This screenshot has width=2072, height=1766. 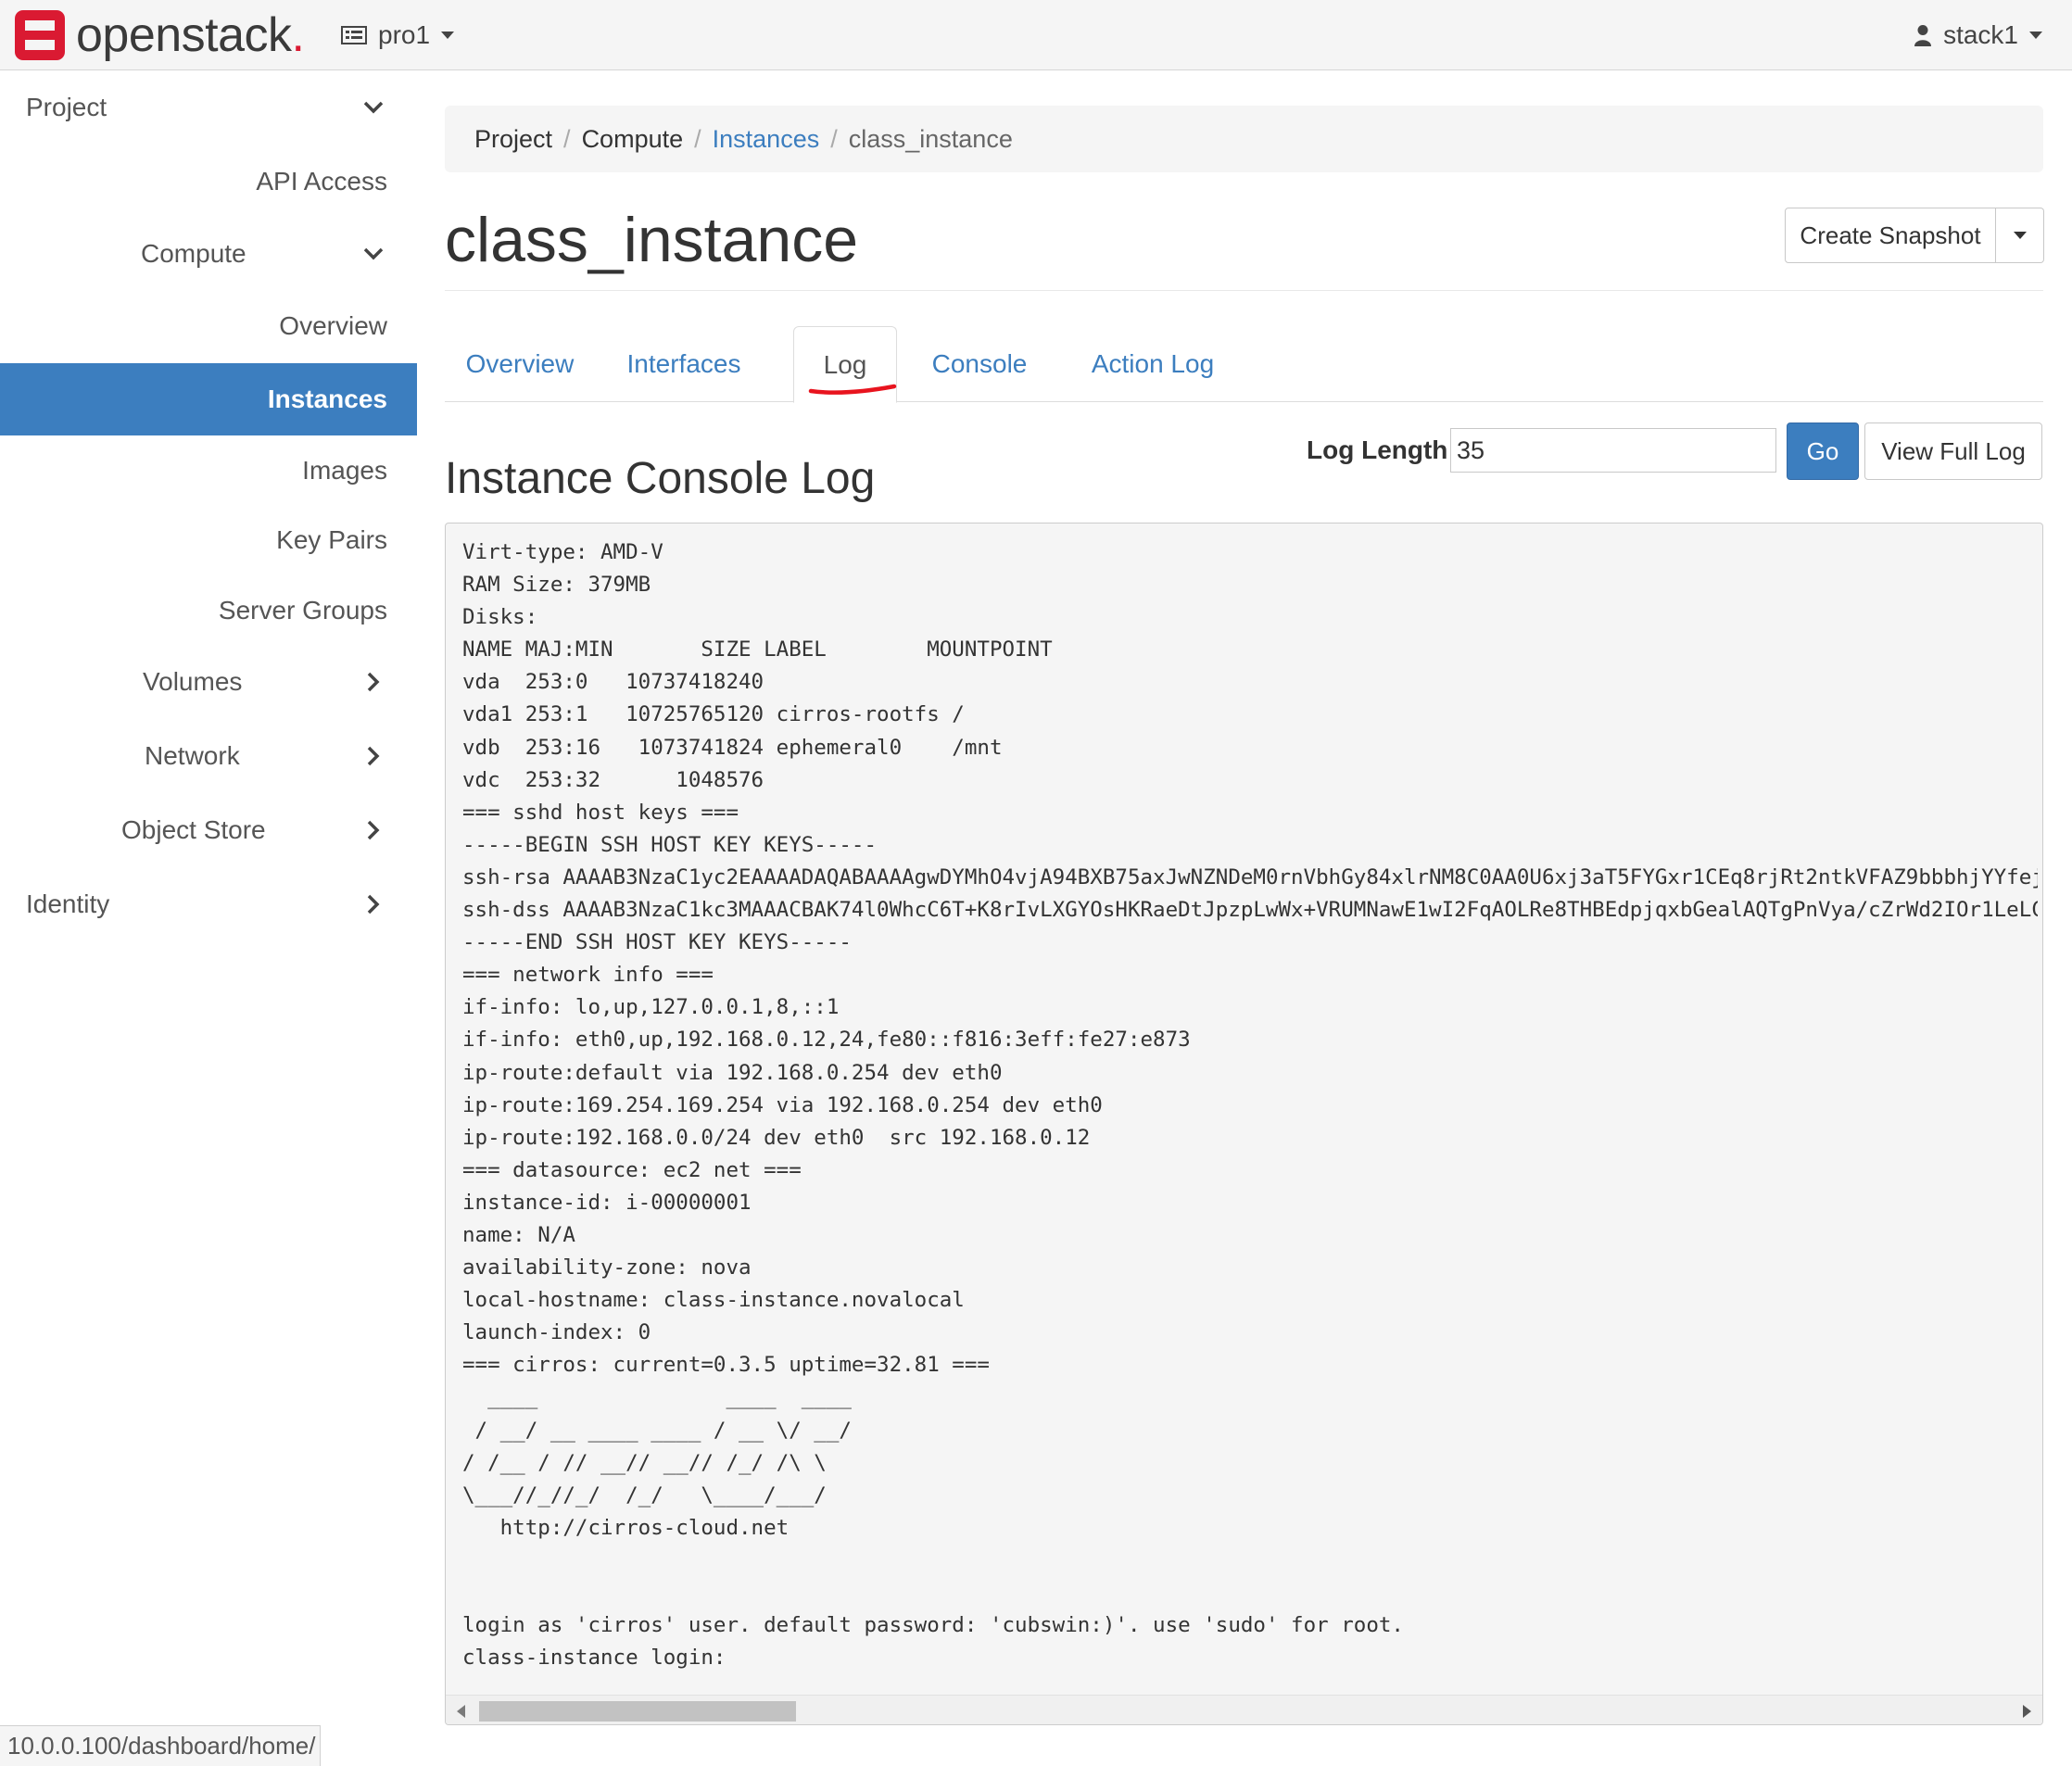 What do you see at coordinates (327, 399) in the screenshot?
I see `sidebar-item-label: Instances` at bounding box center [327, 399].